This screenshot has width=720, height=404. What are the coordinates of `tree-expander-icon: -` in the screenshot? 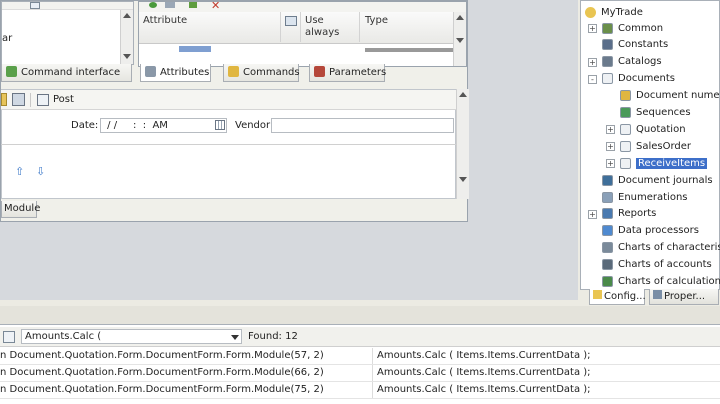 It's located at (592, 79).